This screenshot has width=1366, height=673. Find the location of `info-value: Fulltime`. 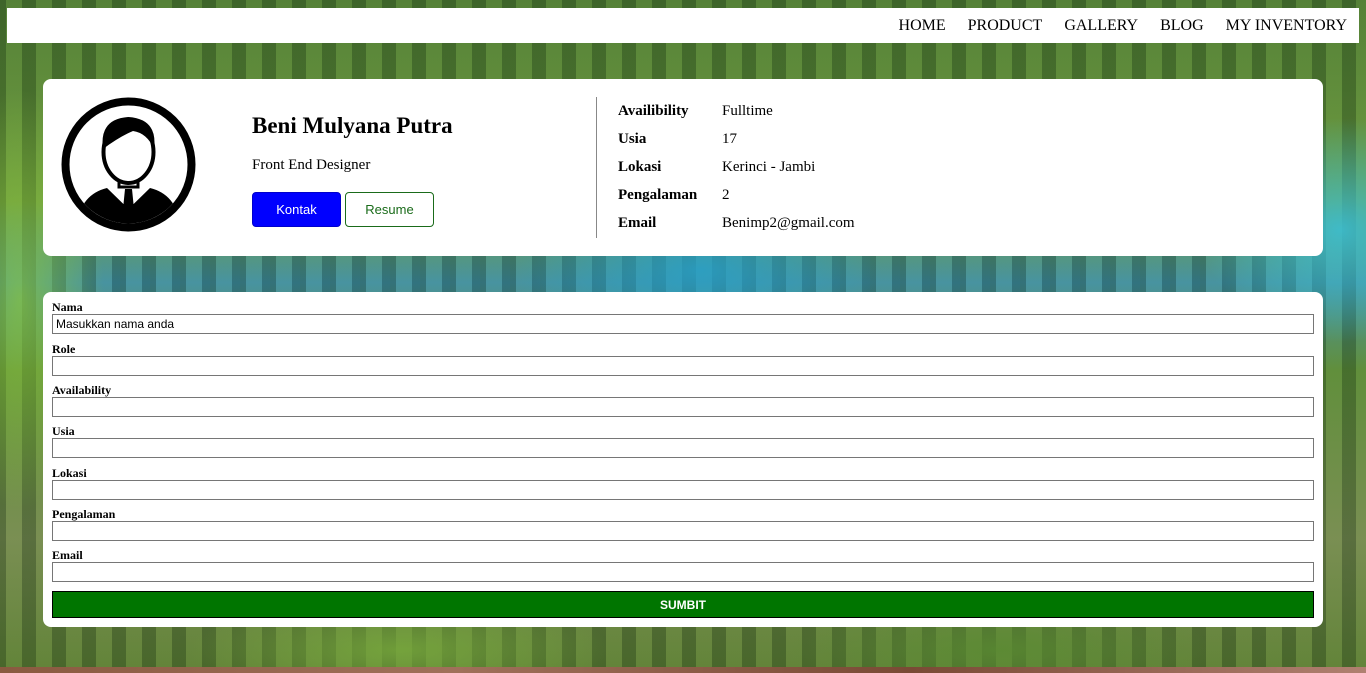

info-value: Fulltime is located at coordinates (747, 110).